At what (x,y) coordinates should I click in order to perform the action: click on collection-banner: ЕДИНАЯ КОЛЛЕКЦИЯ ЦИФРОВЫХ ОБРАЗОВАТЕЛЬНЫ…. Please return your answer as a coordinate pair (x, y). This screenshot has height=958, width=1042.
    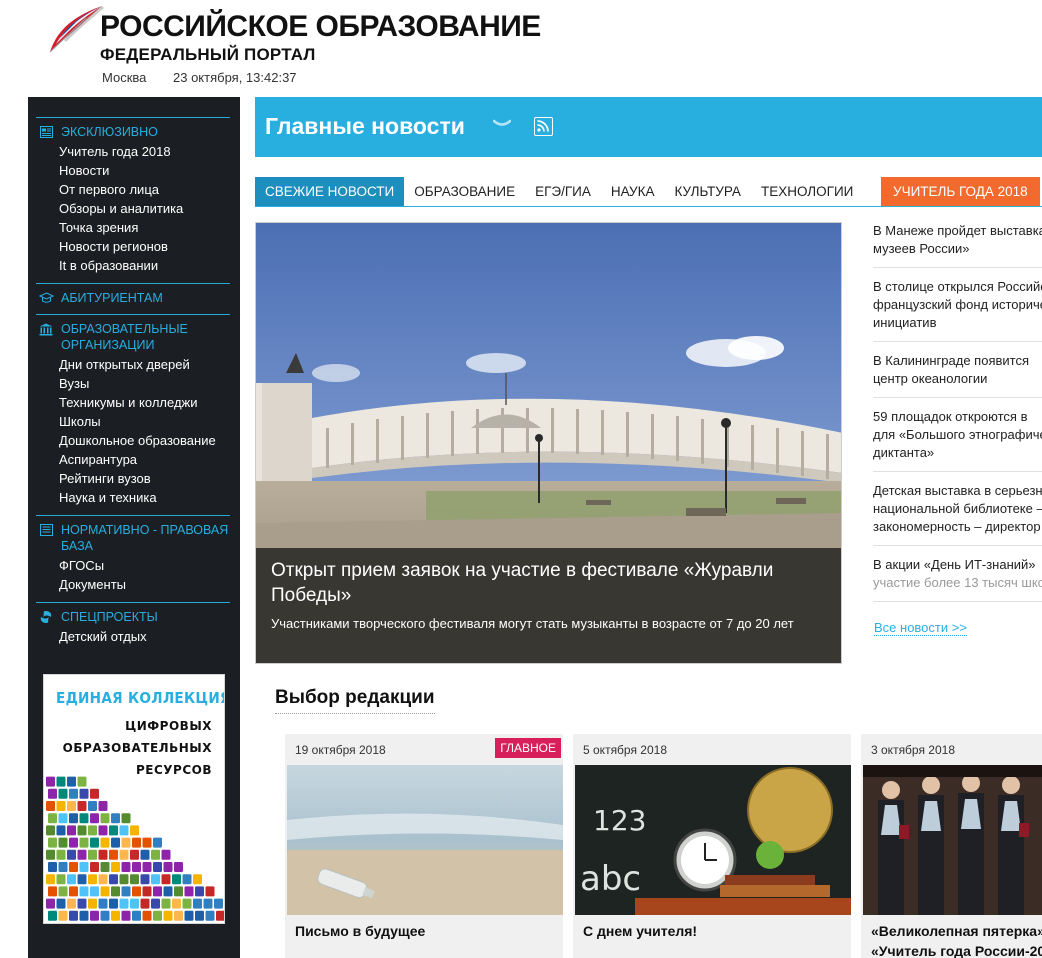
    Looking at the image, I should click on (134, 799).